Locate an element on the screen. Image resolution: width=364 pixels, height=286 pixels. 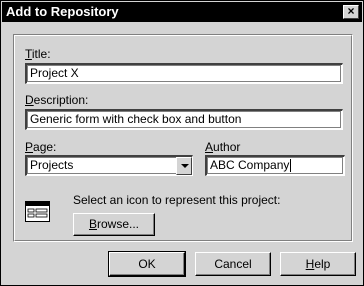
title-input-value: Project X is located at coordinates (54, 73).